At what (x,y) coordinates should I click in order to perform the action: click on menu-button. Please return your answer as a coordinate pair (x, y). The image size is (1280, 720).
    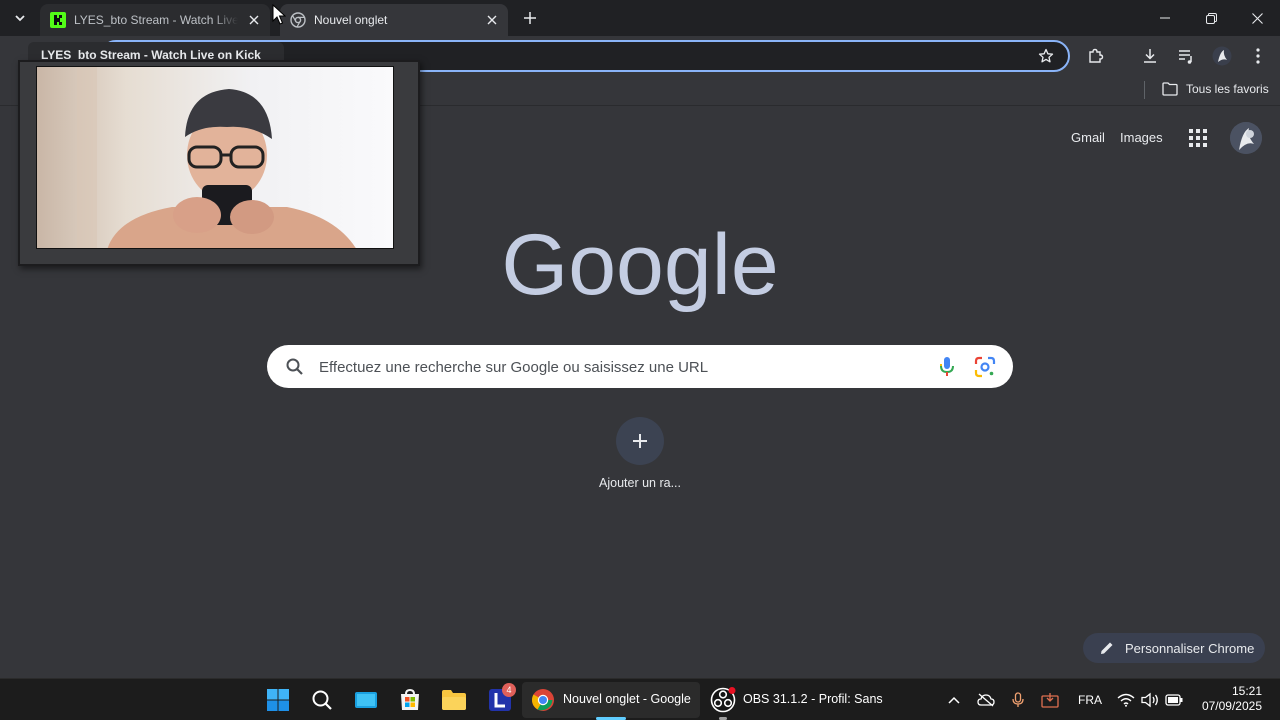
    Looking at the image, I should click on (1258, 56).